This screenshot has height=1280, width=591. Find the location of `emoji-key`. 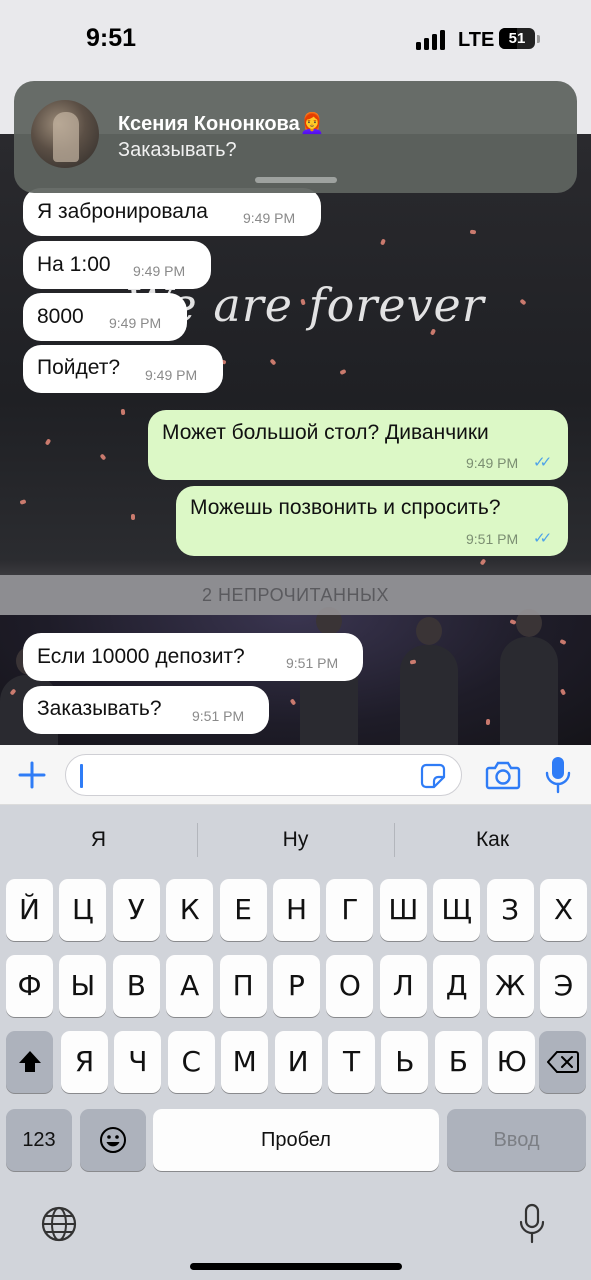

emoji-key is located at coordinates (113, 1140).